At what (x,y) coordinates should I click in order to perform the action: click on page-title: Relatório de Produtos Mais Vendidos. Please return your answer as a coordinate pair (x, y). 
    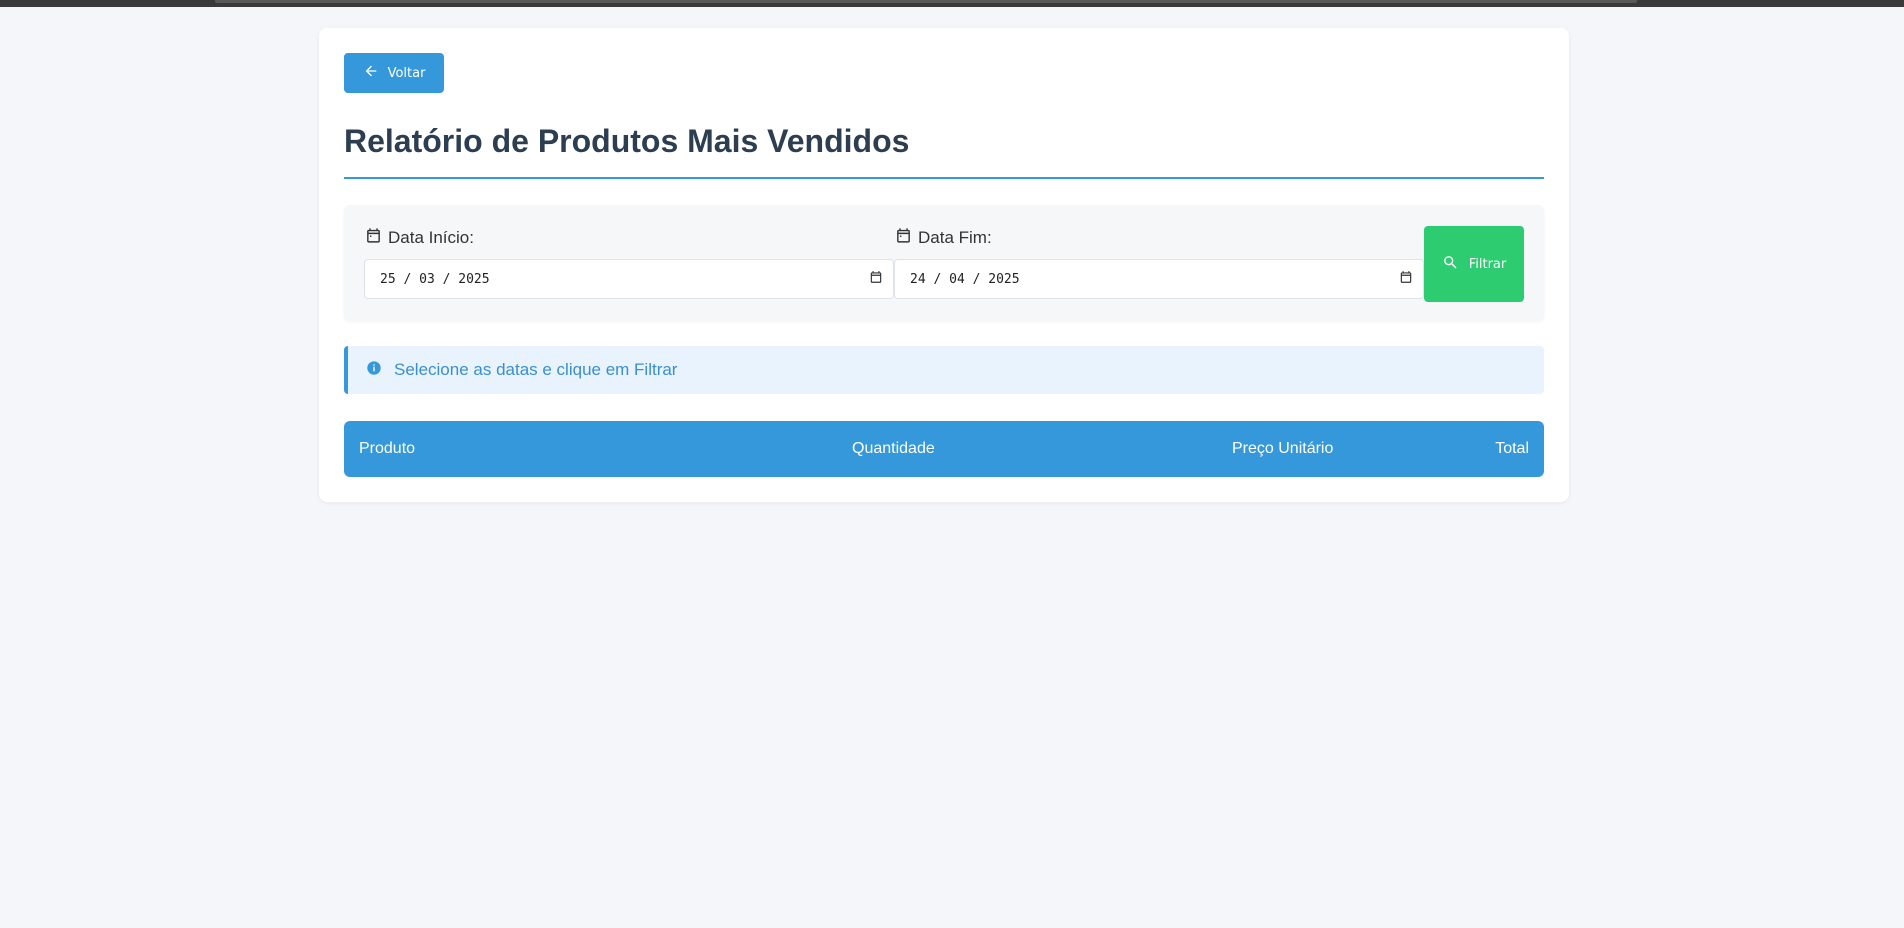
    Looking at the image, I should click on (627, 141).